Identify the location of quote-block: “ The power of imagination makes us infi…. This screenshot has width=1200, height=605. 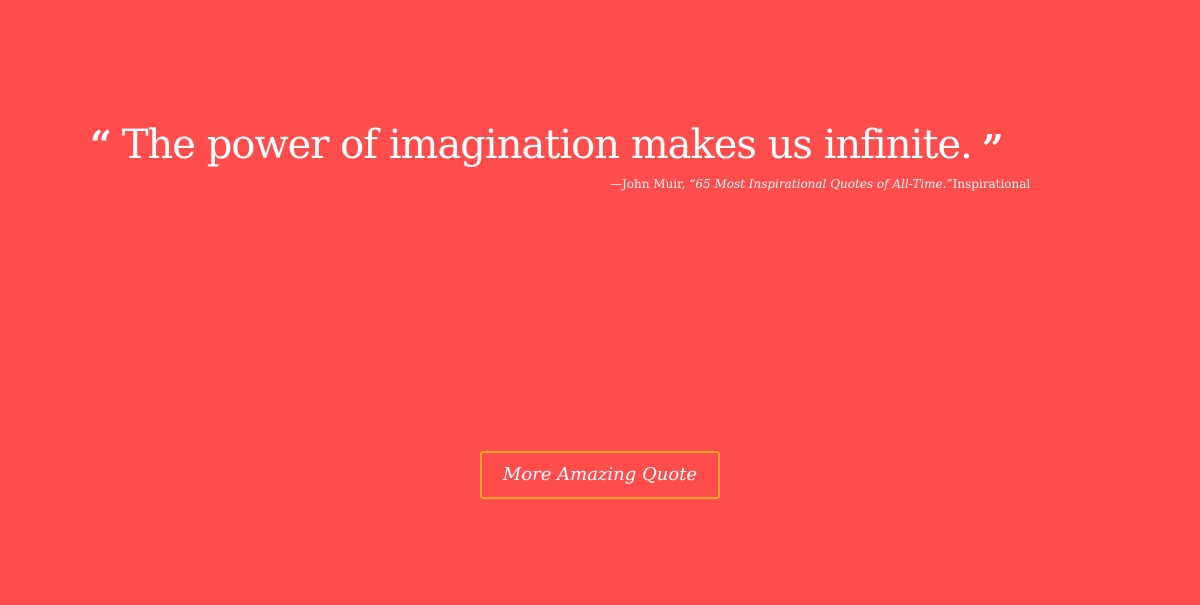
(570, 145).